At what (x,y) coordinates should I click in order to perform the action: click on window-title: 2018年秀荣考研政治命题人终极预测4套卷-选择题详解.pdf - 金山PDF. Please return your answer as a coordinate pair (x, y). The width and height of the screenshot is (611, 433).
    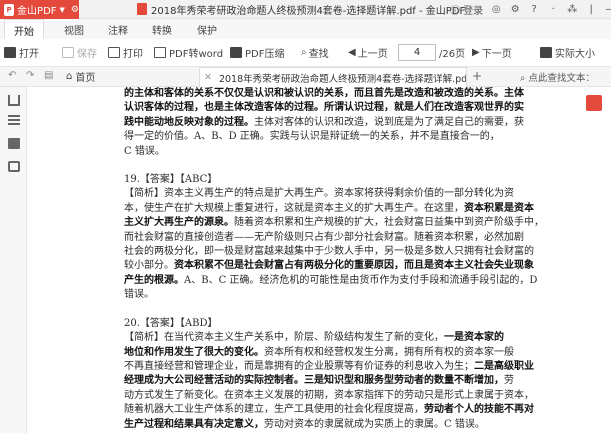
    Looking at the image, I should click on (308, 11).